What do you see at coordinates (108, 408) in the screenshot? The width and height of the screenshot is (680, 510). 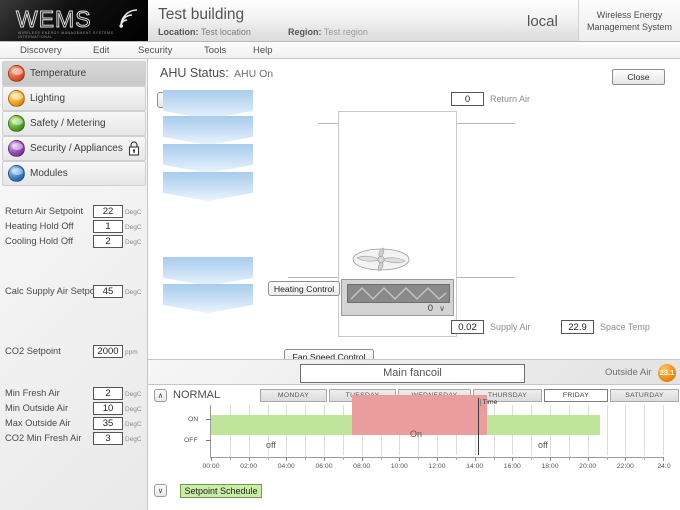 I see `param-value-min-outside-air: 10` at bounding box center [108, 408].